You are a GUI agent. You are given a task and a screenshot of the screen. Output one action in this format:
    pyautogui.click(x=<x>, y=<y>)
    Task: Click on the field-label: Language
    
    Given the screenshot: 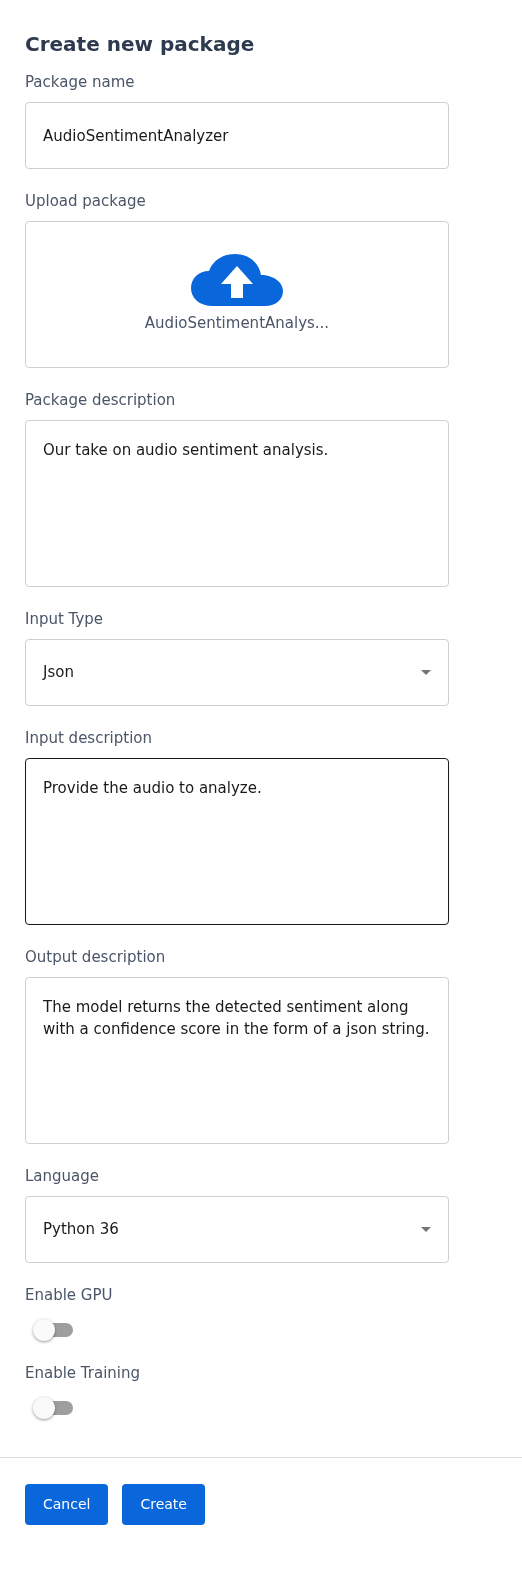 What is the action you would take?
    pyautogui.click(x=63, y=1176)
    